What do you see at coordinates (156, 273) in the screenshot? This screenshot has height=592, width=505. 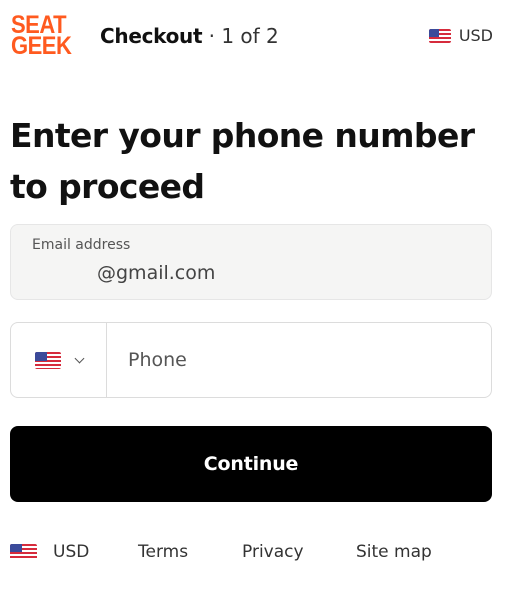 I see `email-value: @gmail.com` at bounding box center [156, 273].